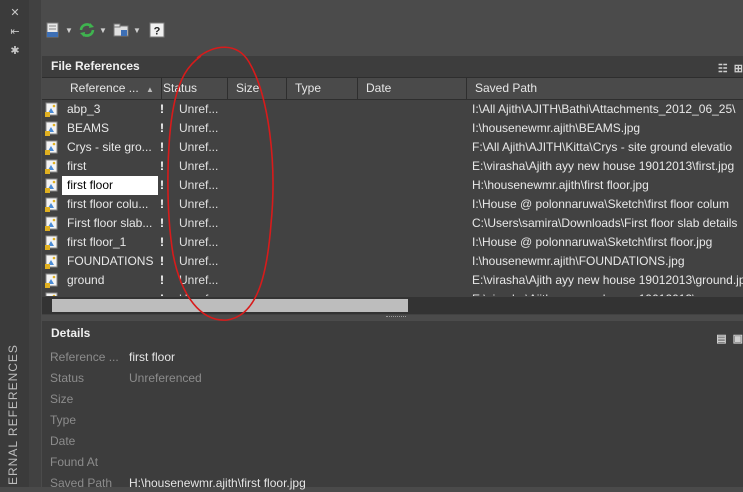  What do you see at coordinates (92, 30) in the screenshot?
I see `refresh-button: ▼` at bounding box center [92, 30].